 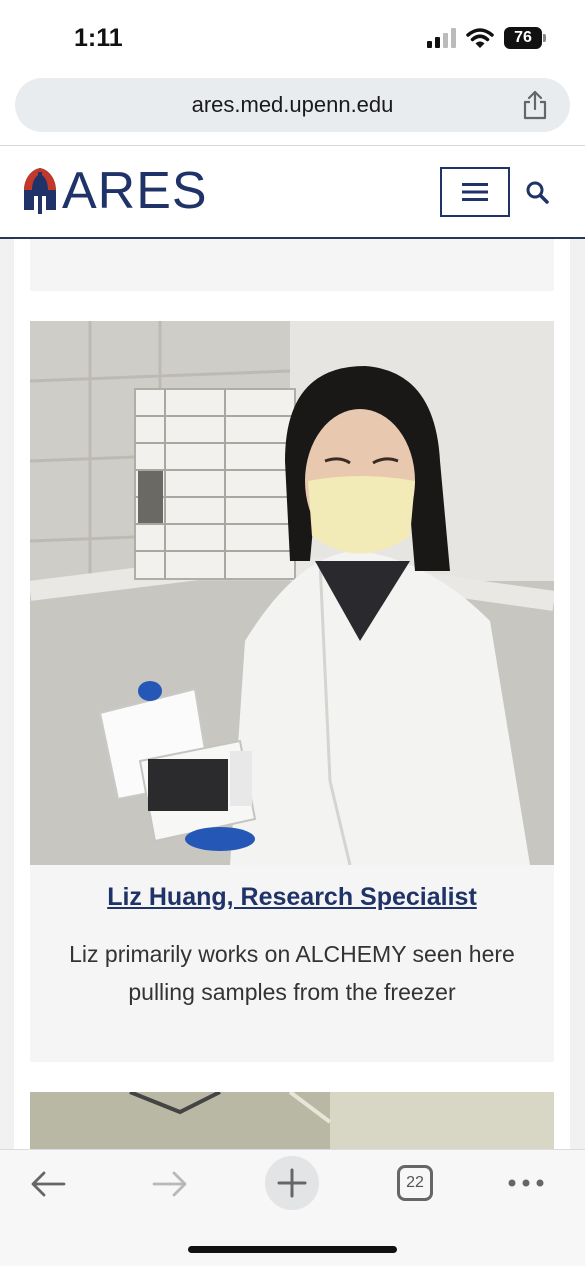 I want to click on card-title-link: Liz Huang, Research Specialist, so click(x=292, y=897).